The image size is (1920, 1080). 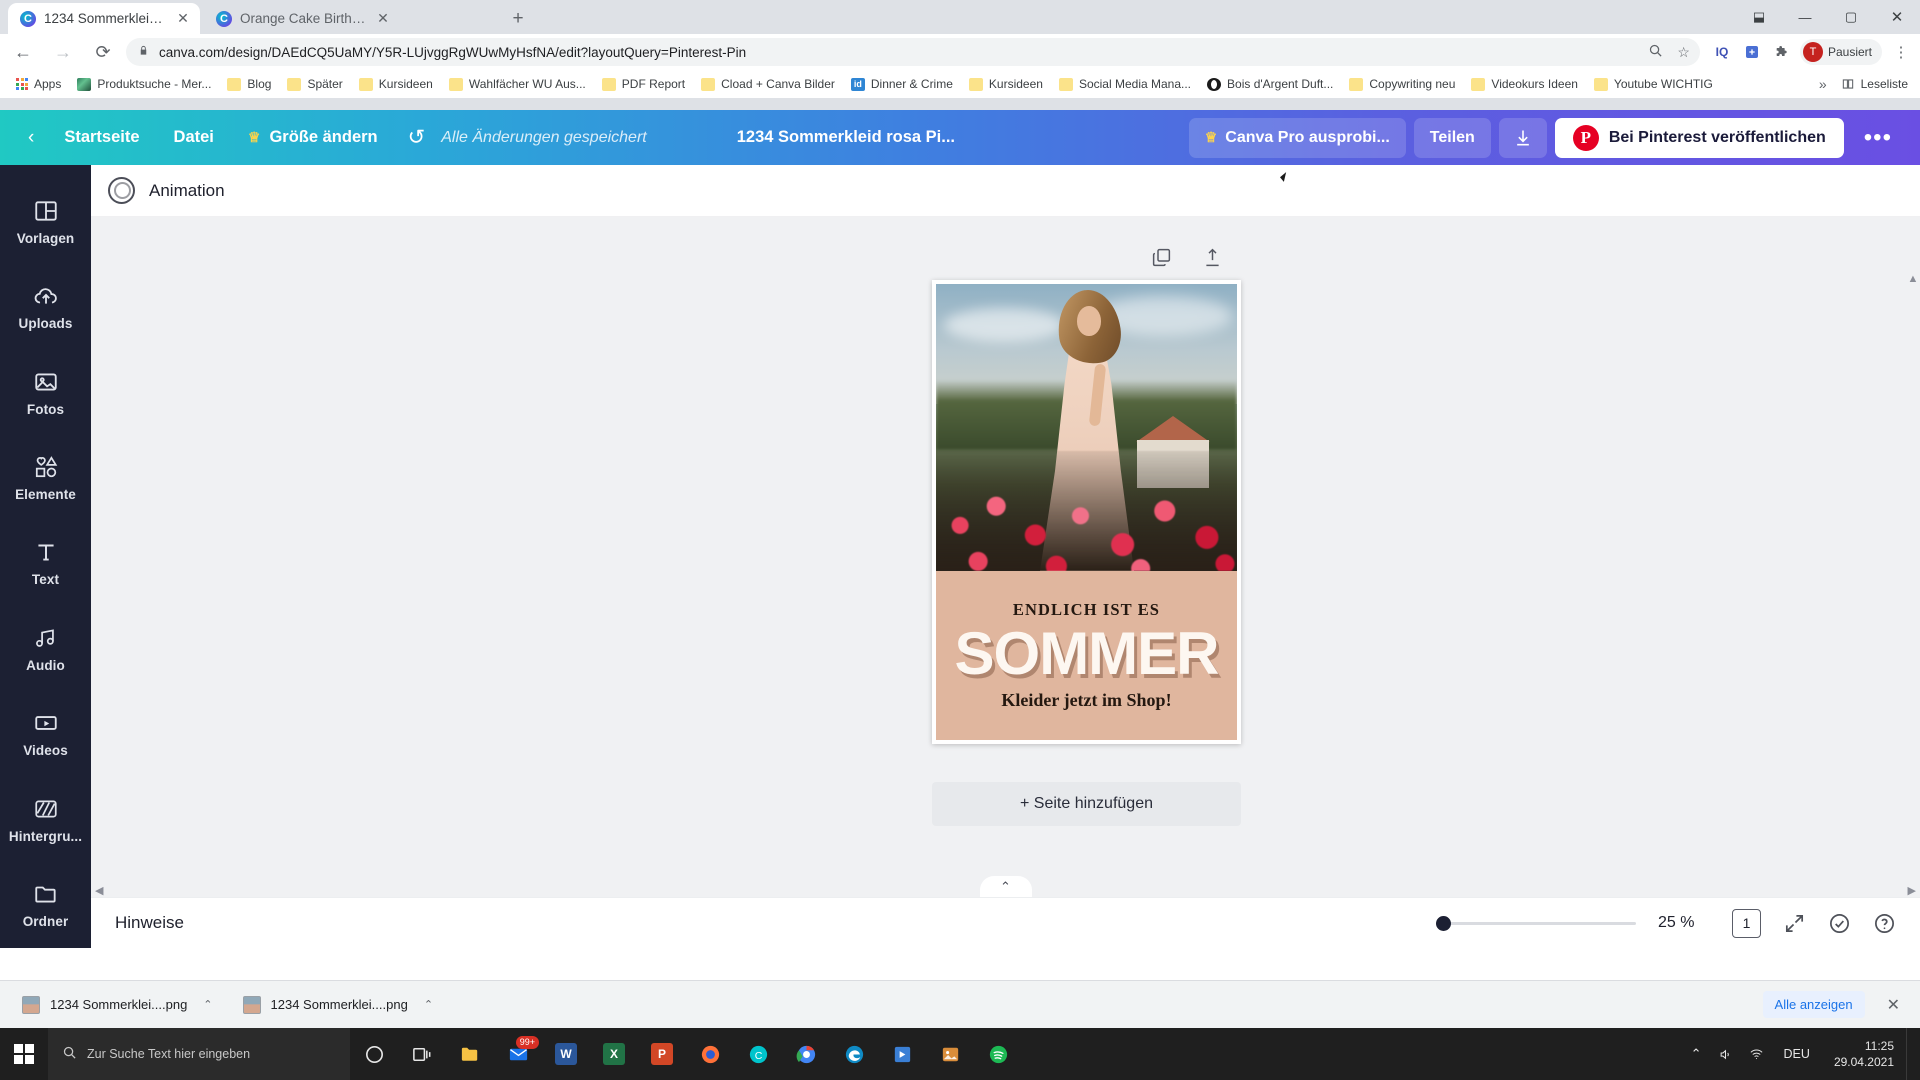 I want to click on start-button, so click(x=24, y=1054).